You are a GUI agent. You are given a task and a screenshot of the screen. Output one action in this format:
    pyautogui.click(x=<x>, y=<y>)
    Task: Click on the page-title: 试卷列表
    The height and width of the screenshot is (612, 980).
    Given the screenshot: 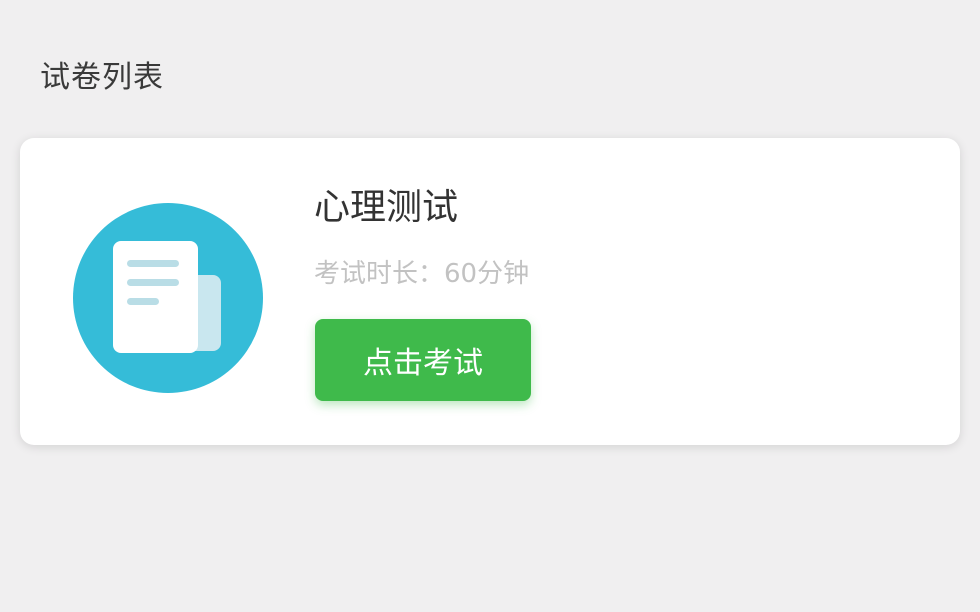 What is the action you would take?
    pyautogui.click(x=102, y=77)
    